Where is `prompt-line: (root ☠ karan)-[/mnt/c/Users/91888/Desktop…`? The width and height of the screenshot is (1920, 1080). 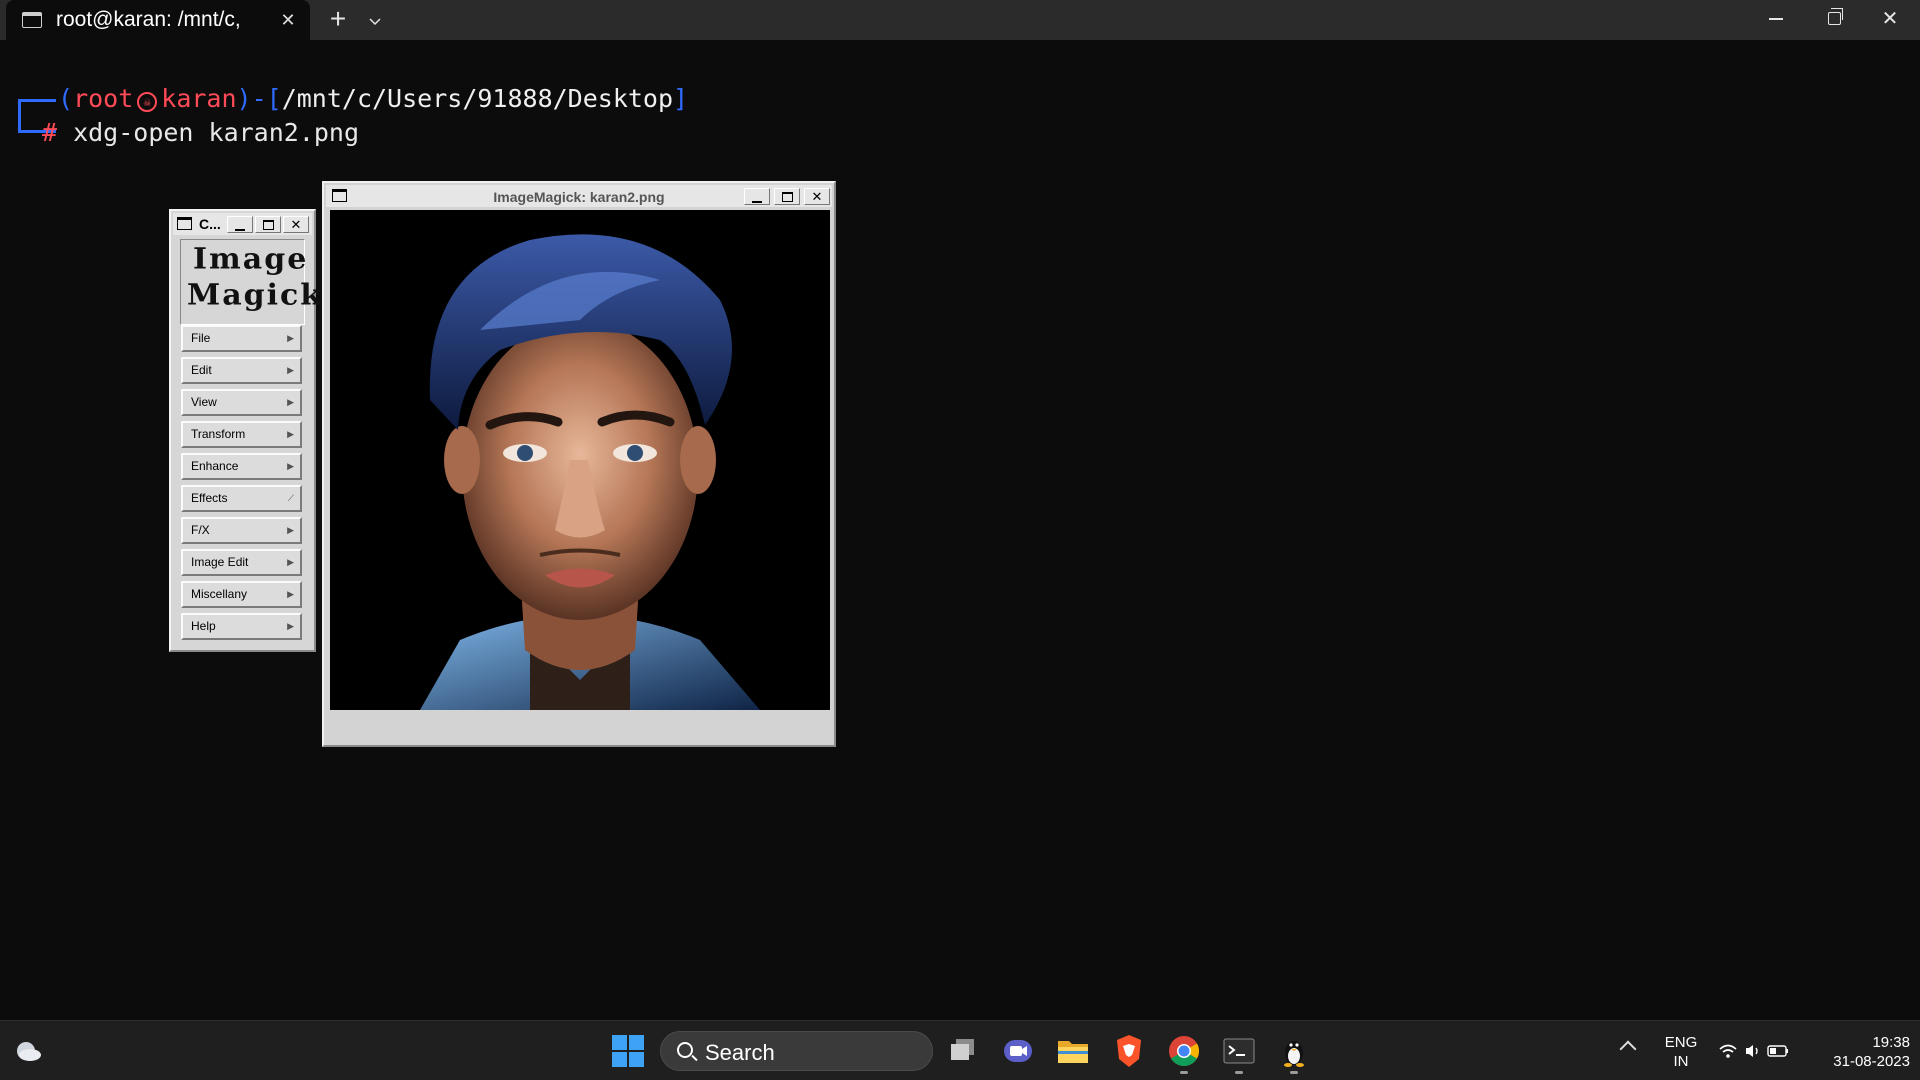
prompt-line: (root ☠ karan)-[/mnt/c/Users/91888/Desktop… is located at coordinates (373, 98).